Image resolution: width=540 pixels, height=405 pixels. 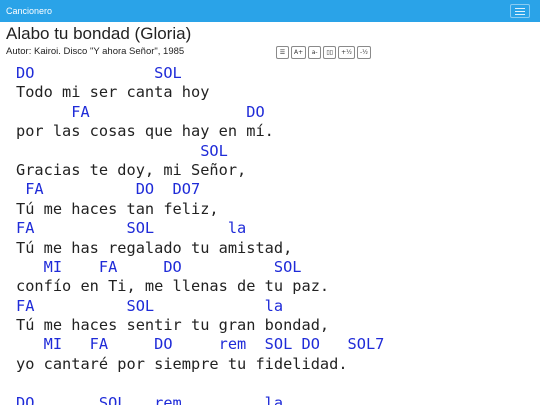 I want to click on chord-line: DO SOL, so click(x=99, y=73).